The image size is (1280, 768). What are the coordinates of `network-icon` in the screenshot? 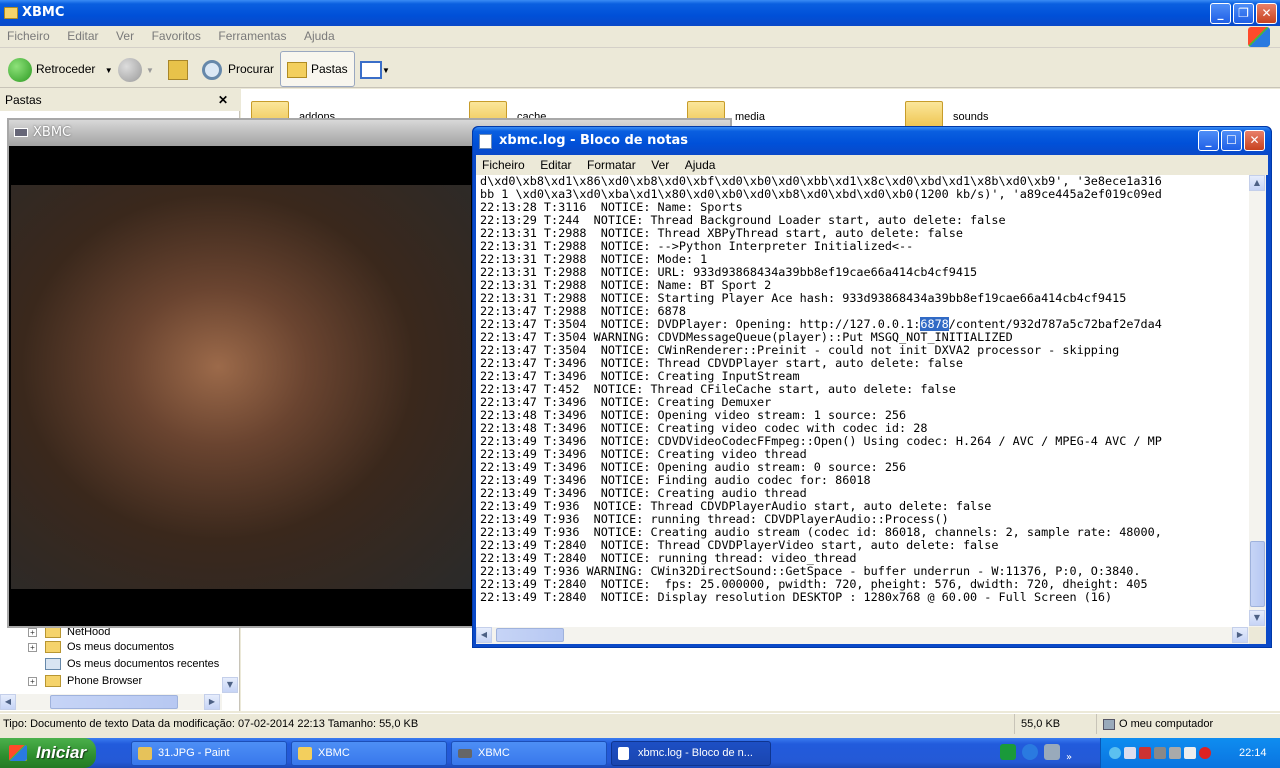 It's located at (1130, 753).